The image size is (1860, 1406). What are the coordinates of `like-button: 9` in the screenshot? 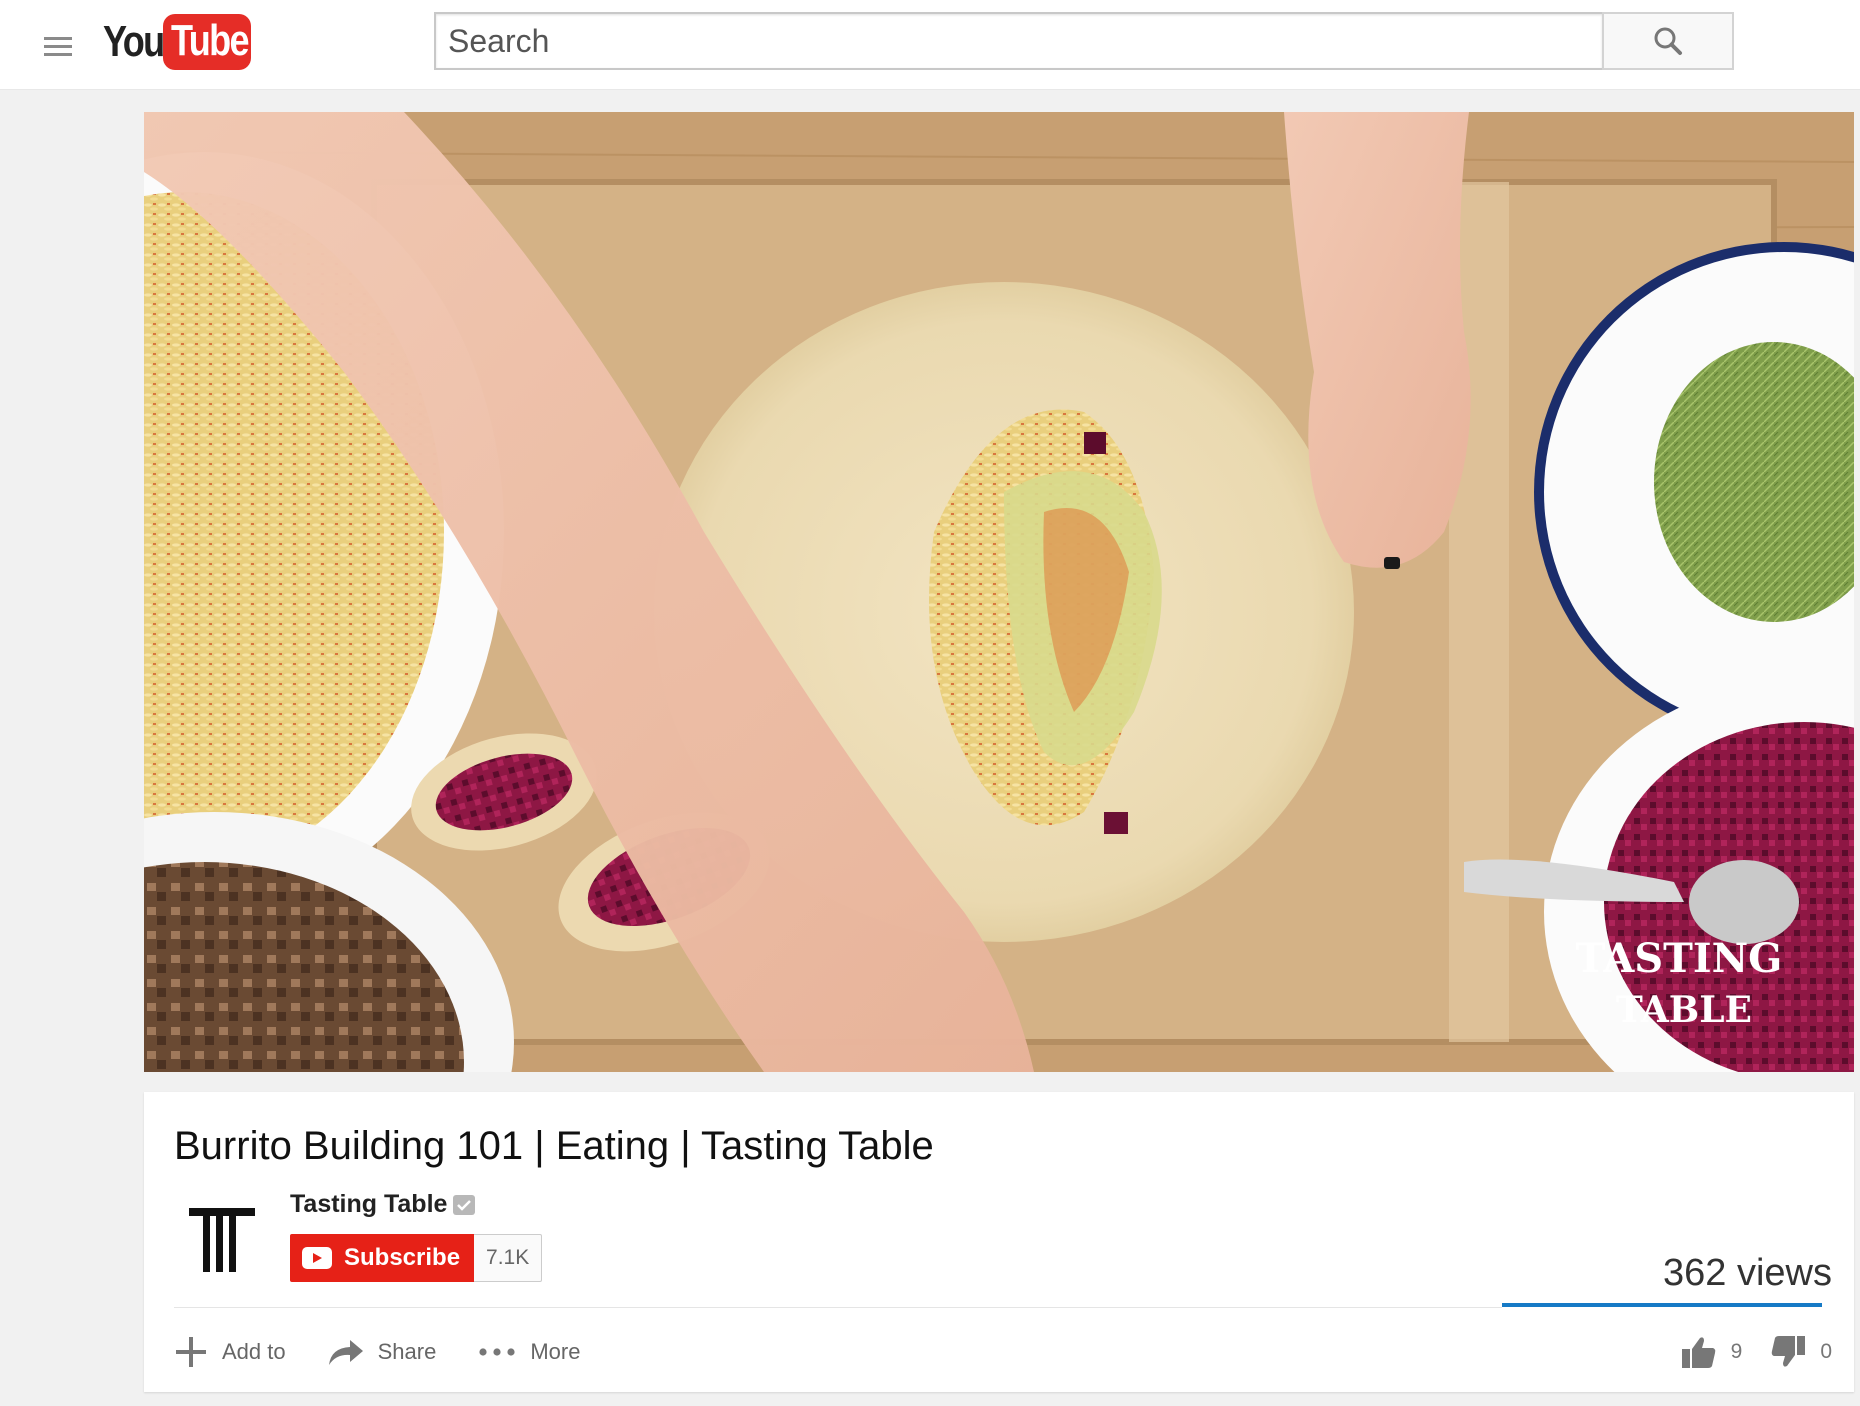 It's located at (1712, 1352).